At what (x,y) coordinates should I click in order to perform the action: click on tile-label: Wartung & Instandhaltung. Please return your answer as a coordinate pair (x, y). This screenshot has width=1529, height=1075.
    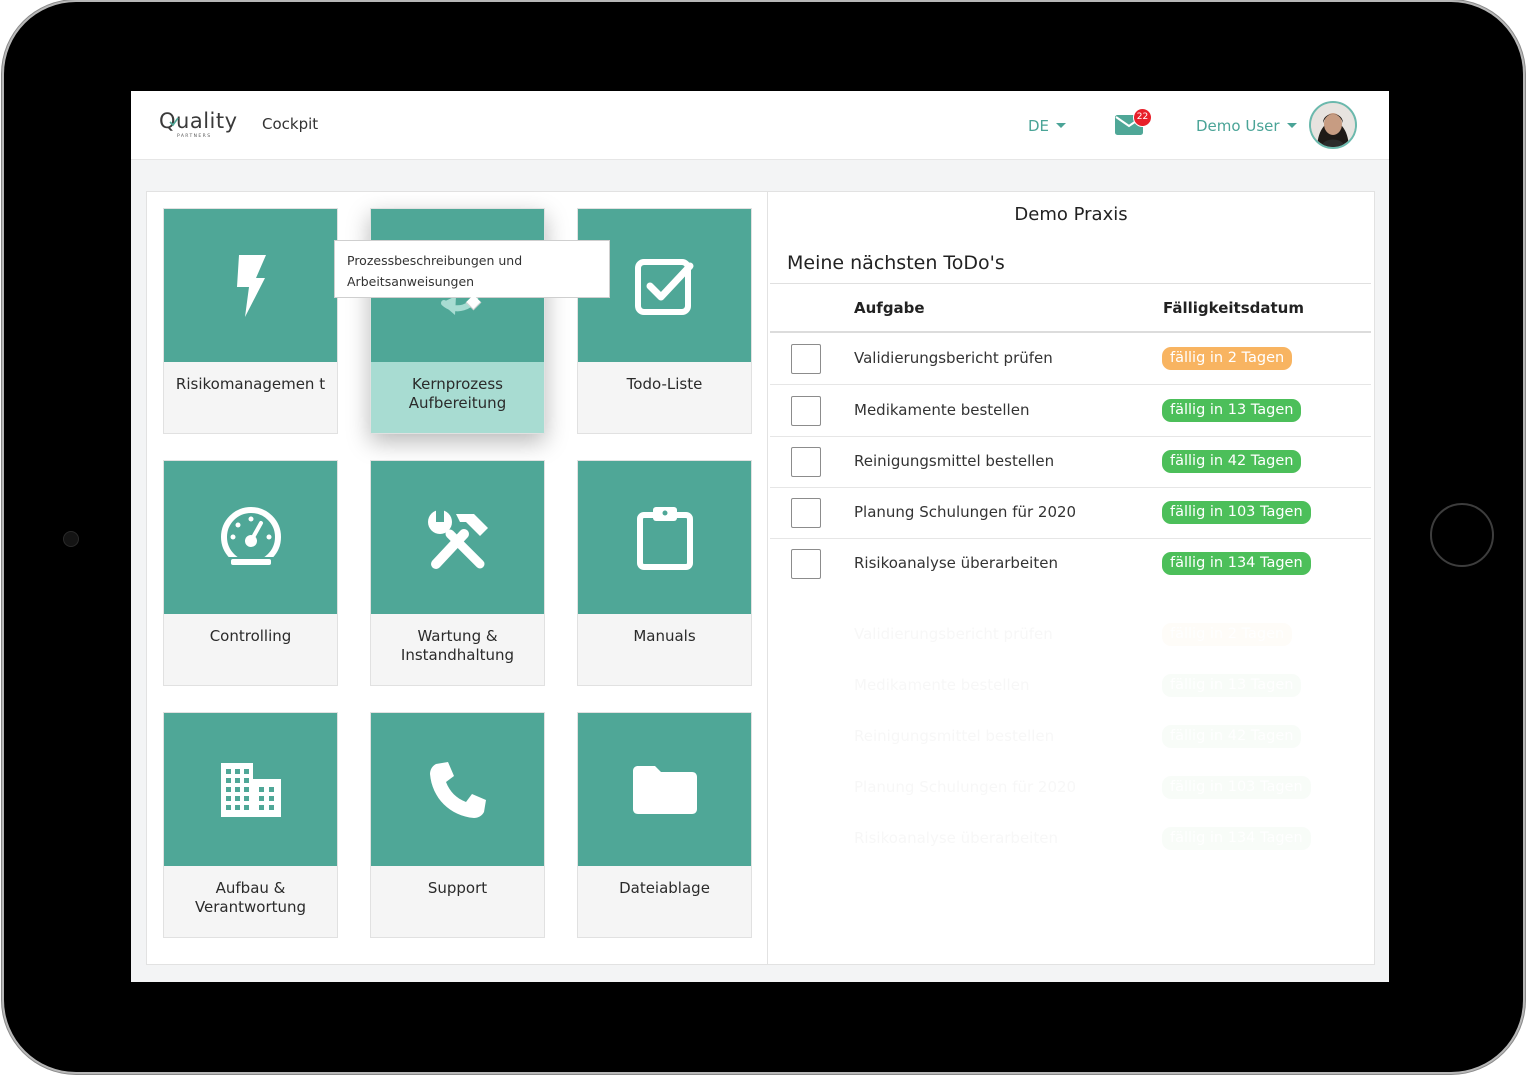
    Looking at the image, I should click on (457, 645).